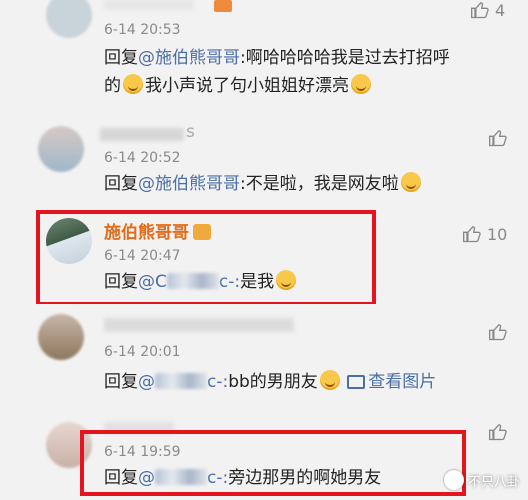 This screenshot has height=500, width=528. What do you see at coordinates (356, 382) in the screenshot?
I see `picture-icon` at bounding box center [356, 382].